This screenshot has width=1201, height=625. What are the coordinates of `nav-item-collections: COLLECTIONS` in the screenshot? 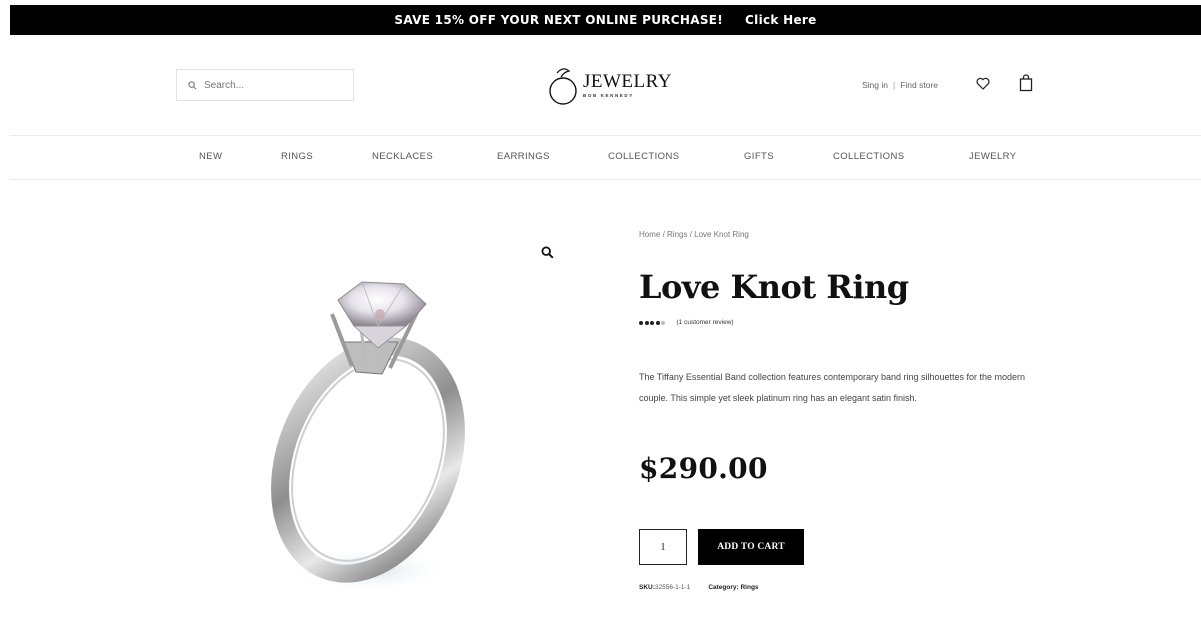 It's located at (643, 156).